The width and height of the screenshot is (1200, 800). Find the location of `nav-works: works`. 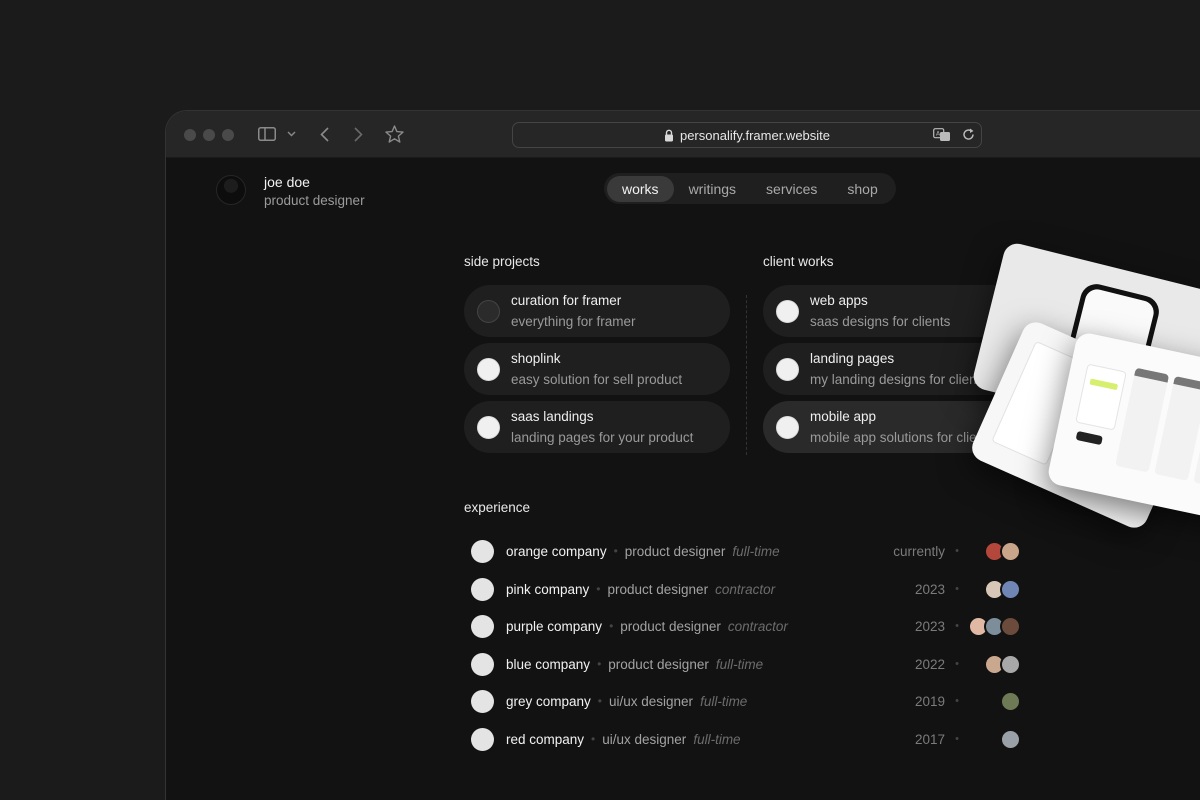

nav-works: works is located at coordinates (640, 188).